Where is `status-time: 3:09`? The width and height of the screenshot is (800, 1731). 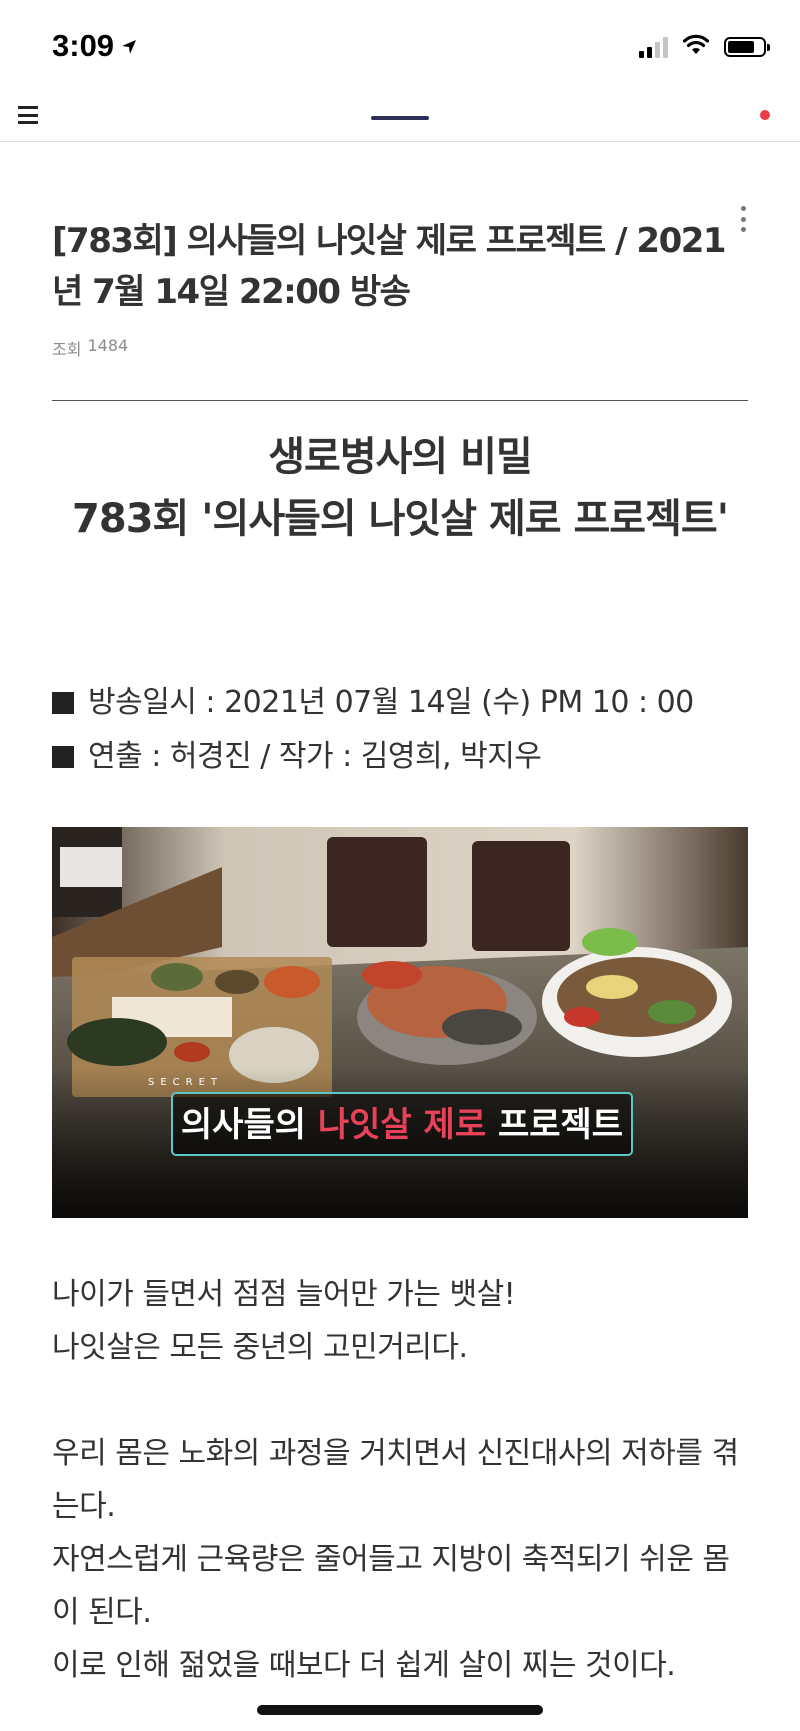
status-time: 3:09 is located at coordinates (95, 46).